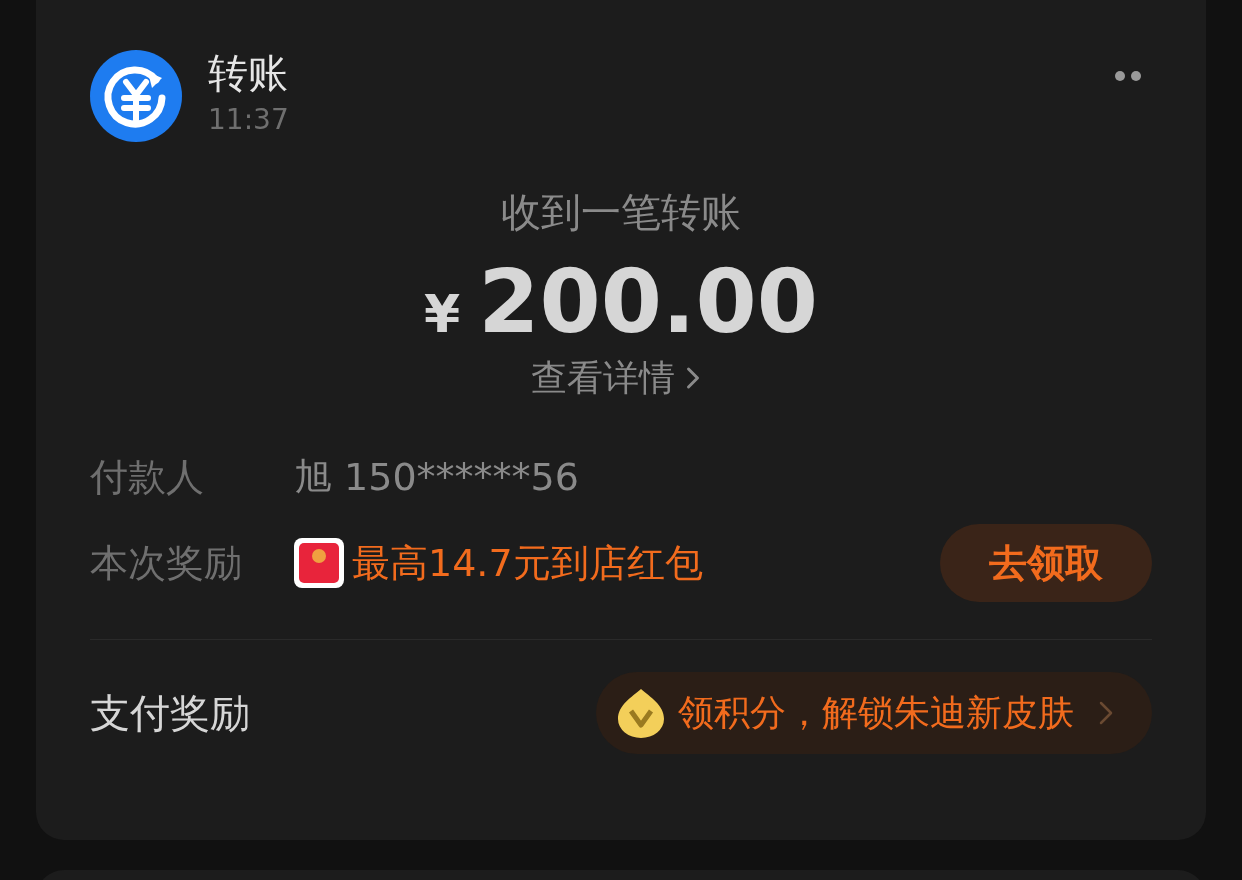  What do you see at coordinates (648, 302) in the screenshot?
I see `amount: 200.00` at bounding box center [648, 302].